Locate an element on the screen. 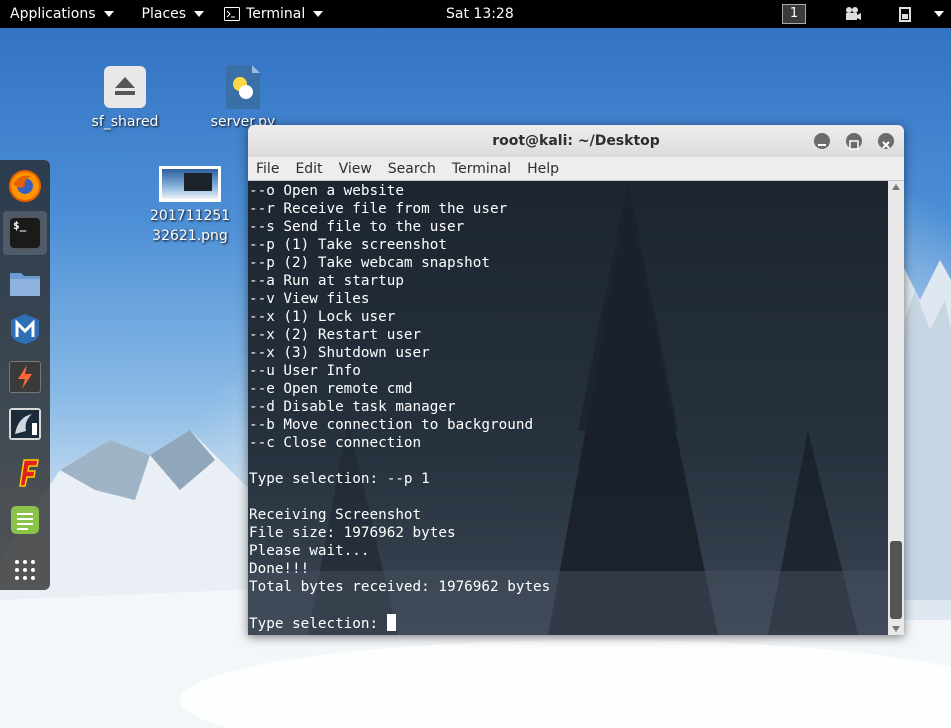 The image size is (951, 728). applications-menu: Applications is located at coordinates (62, 14).